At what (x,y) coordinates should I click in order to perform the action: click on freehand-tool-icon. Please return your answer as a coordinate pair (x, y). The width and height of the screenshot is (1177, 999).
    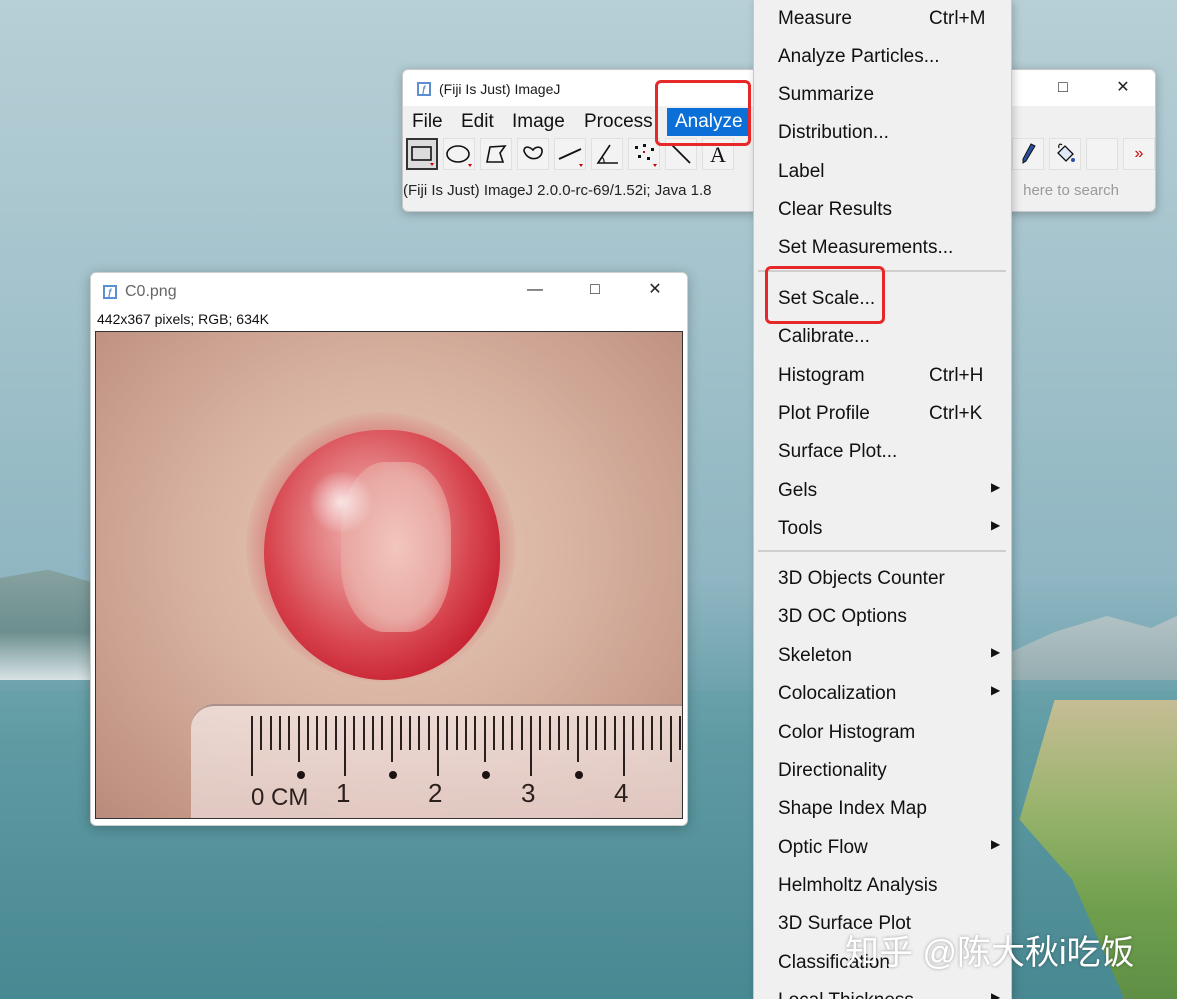
    Looking at the image, I should click on (533, 154).